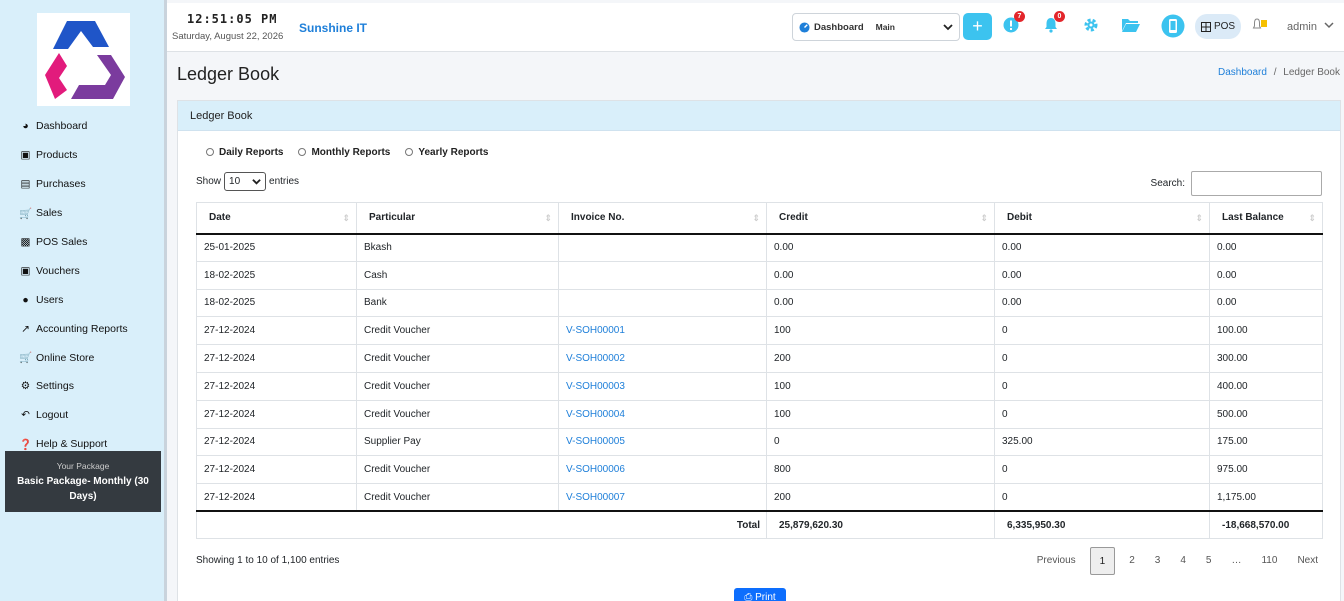 This screenshot has height=601, width=1344. What do you see at coordinates (1266, 414) in the screenshot?
I see `cell-balance: 500.00` at bounding box center [1266, 414].